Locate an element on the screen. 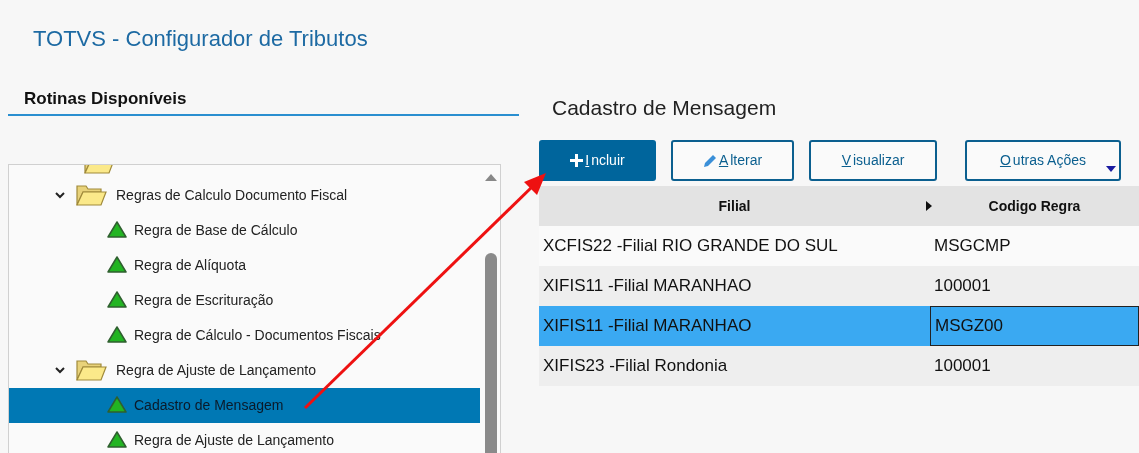 This screenshot has height=453, width=1139. action-button: Alterar is located at coordinates (732, 160).